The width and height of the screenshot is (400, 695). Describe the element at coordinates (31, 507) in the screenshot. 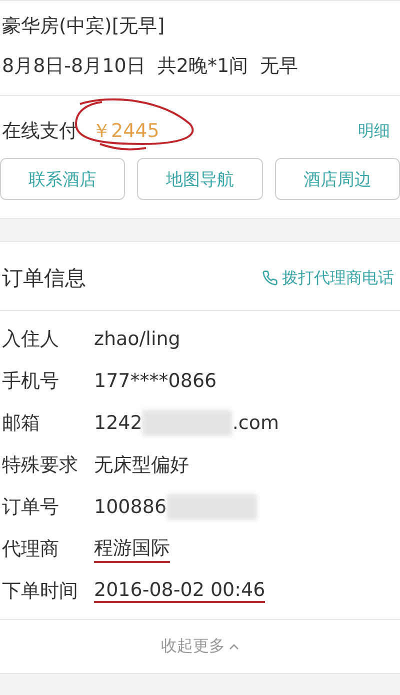

I see `field-label: 订单号` at that location.